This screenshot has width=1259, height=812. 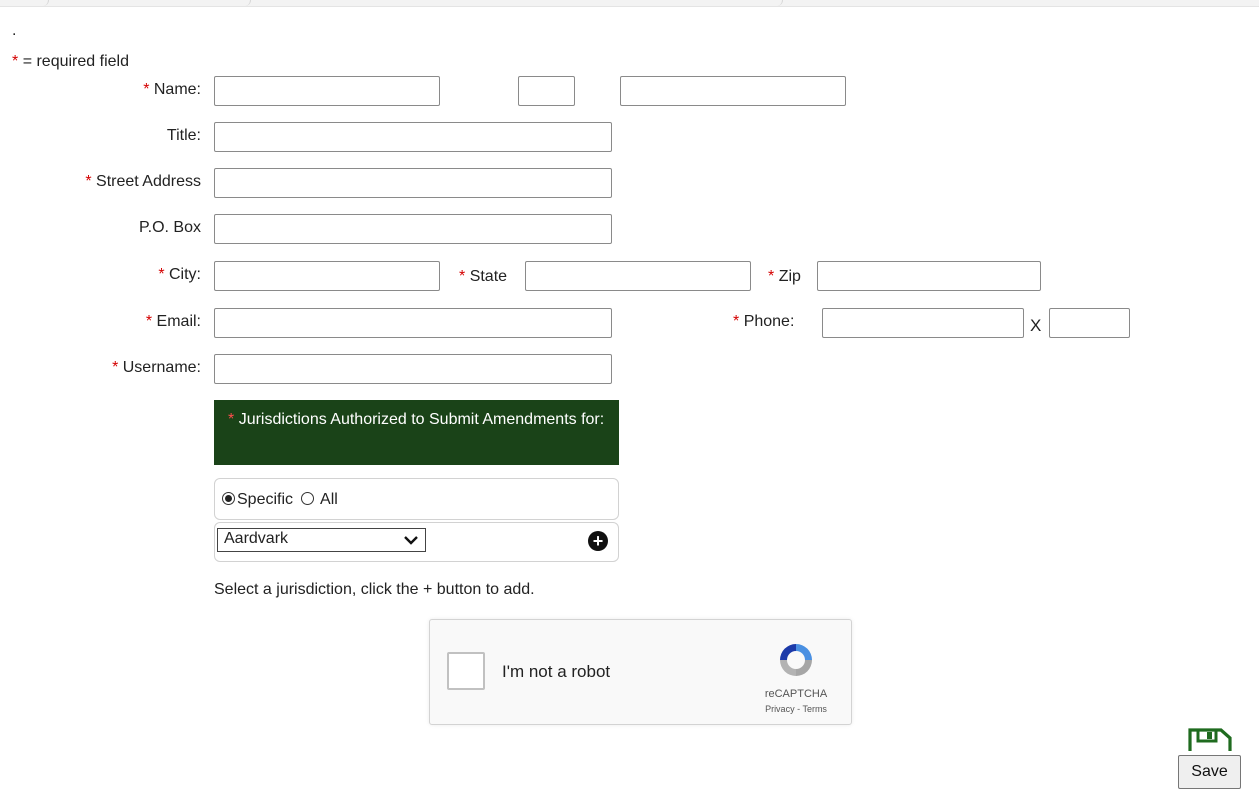 What do you see at coordinates (796, 694) in the screenshot?
I see `recaptcha-brand: reCAPTCHA` at bounding box center [796, 694].